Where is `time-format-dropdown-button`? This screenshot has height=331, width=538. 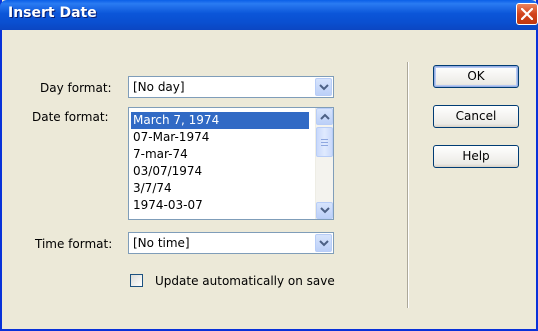 time-format-dropdown-button is located at coordinates (323, 243).